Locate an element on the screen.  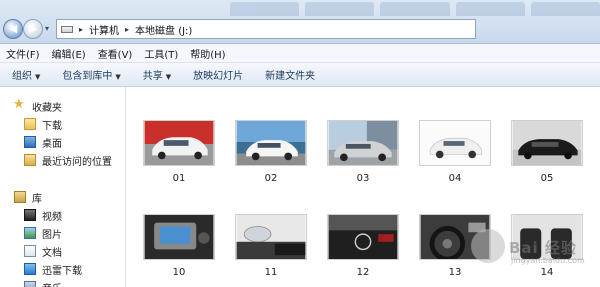
menu-help: 帮助(H) is located at coordinates (207, 53).